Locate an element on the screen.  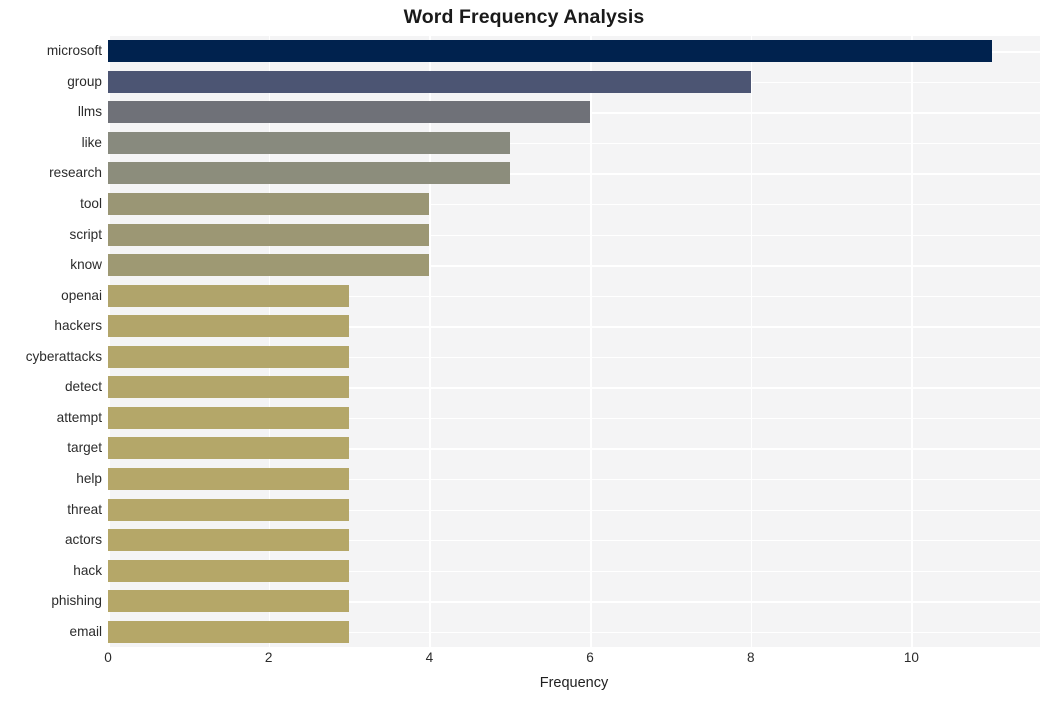
x-axis-tick-labels: 0 2 4 6 8 10 is located at coordinates (524, 661).